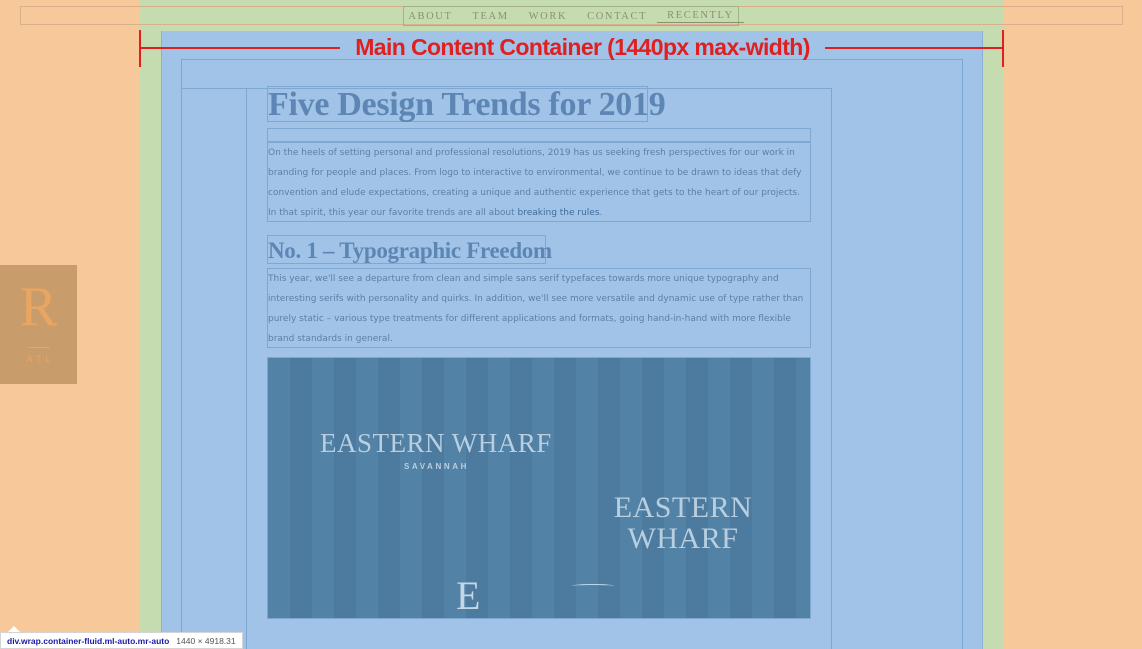  Describe the element at coordinates (914, 48) in the screenshot. I see `annotation-line-right` at that location.